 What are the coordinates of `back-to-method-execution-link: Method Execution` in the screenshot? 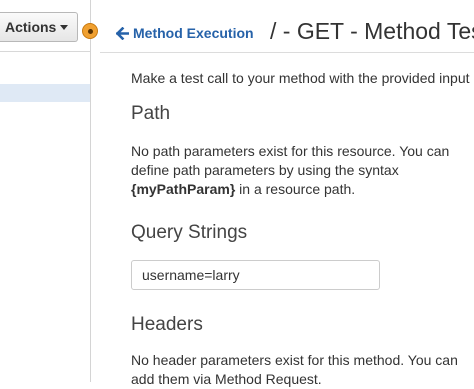 It's located at (185, 33).